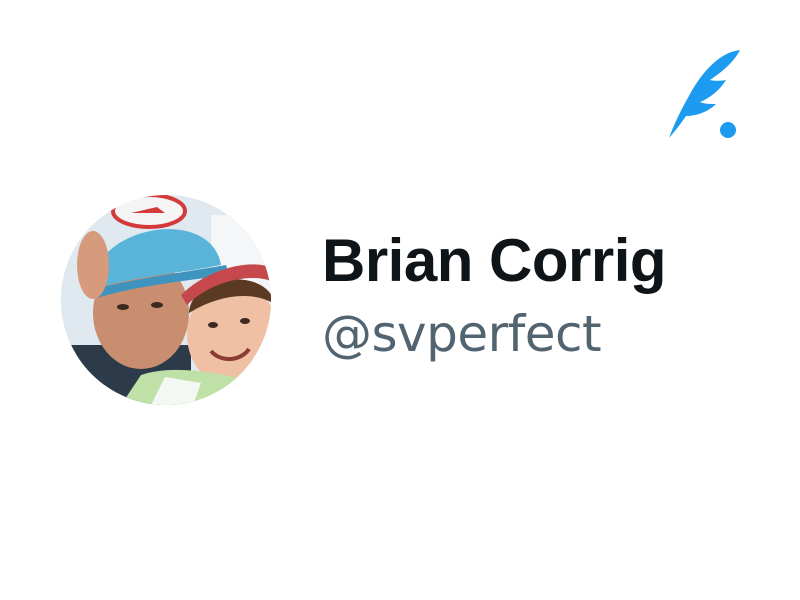 This screenshot has height=600, width=800. I want to click on profile-identity: Brian Corrig @svperfect, so click(501, 297).